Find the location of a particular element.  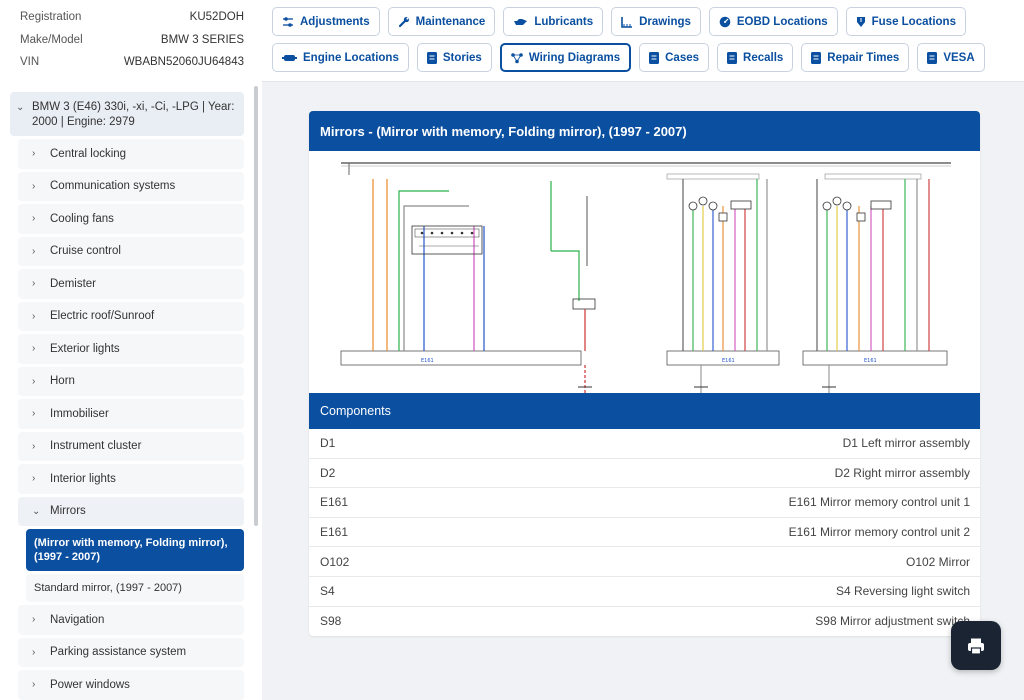

sidebar-category: › Exterior lights is located at coordinates (131, 349).